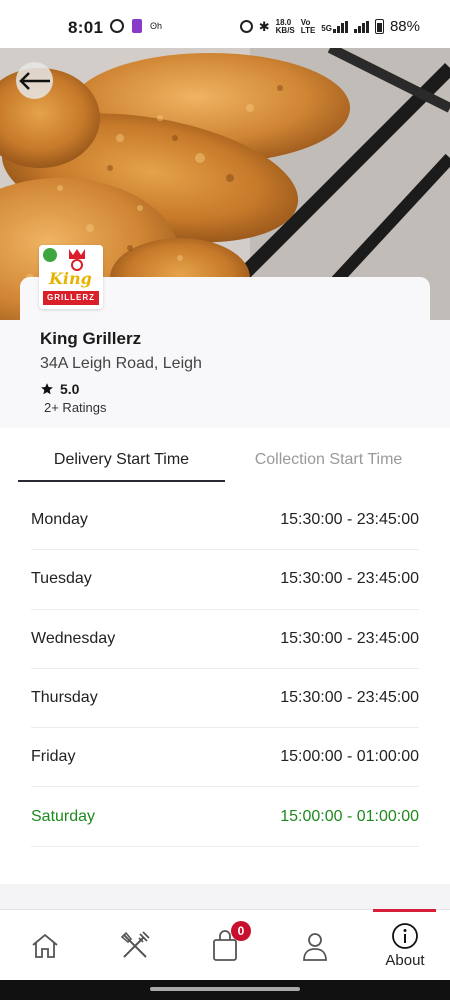  Describe the element at coordinates (121, 459) in the screenshot. I see `tab-delivery-start-time: Delivery Start Time` at that location.